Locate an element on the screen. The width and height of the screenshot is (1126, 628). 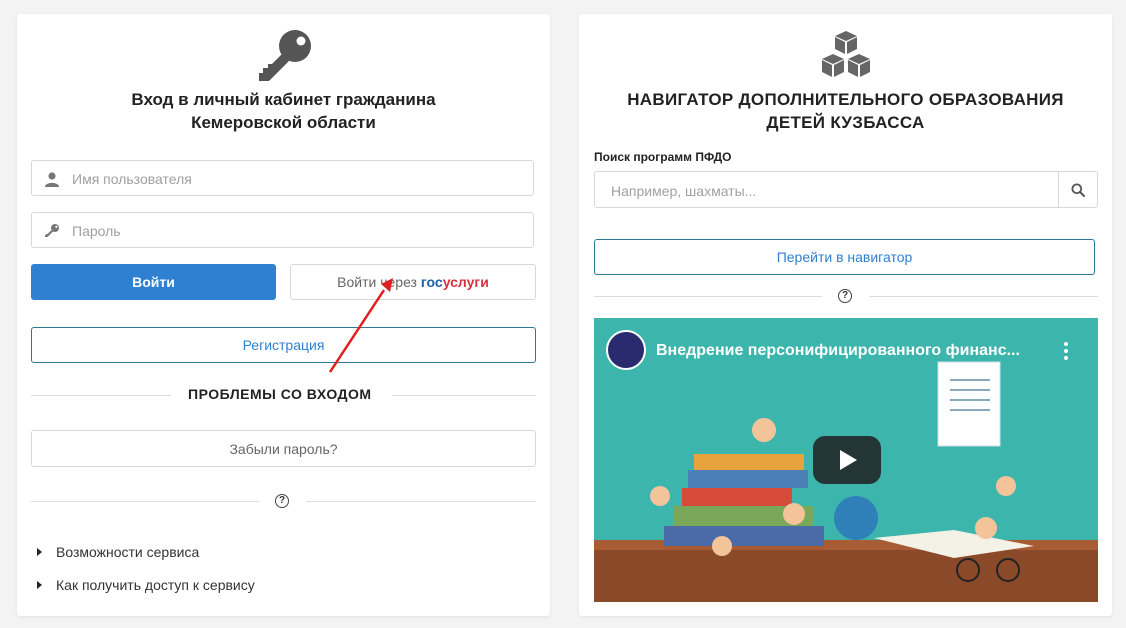
nav-help-icon: ? is located at coordinates (845, 296).